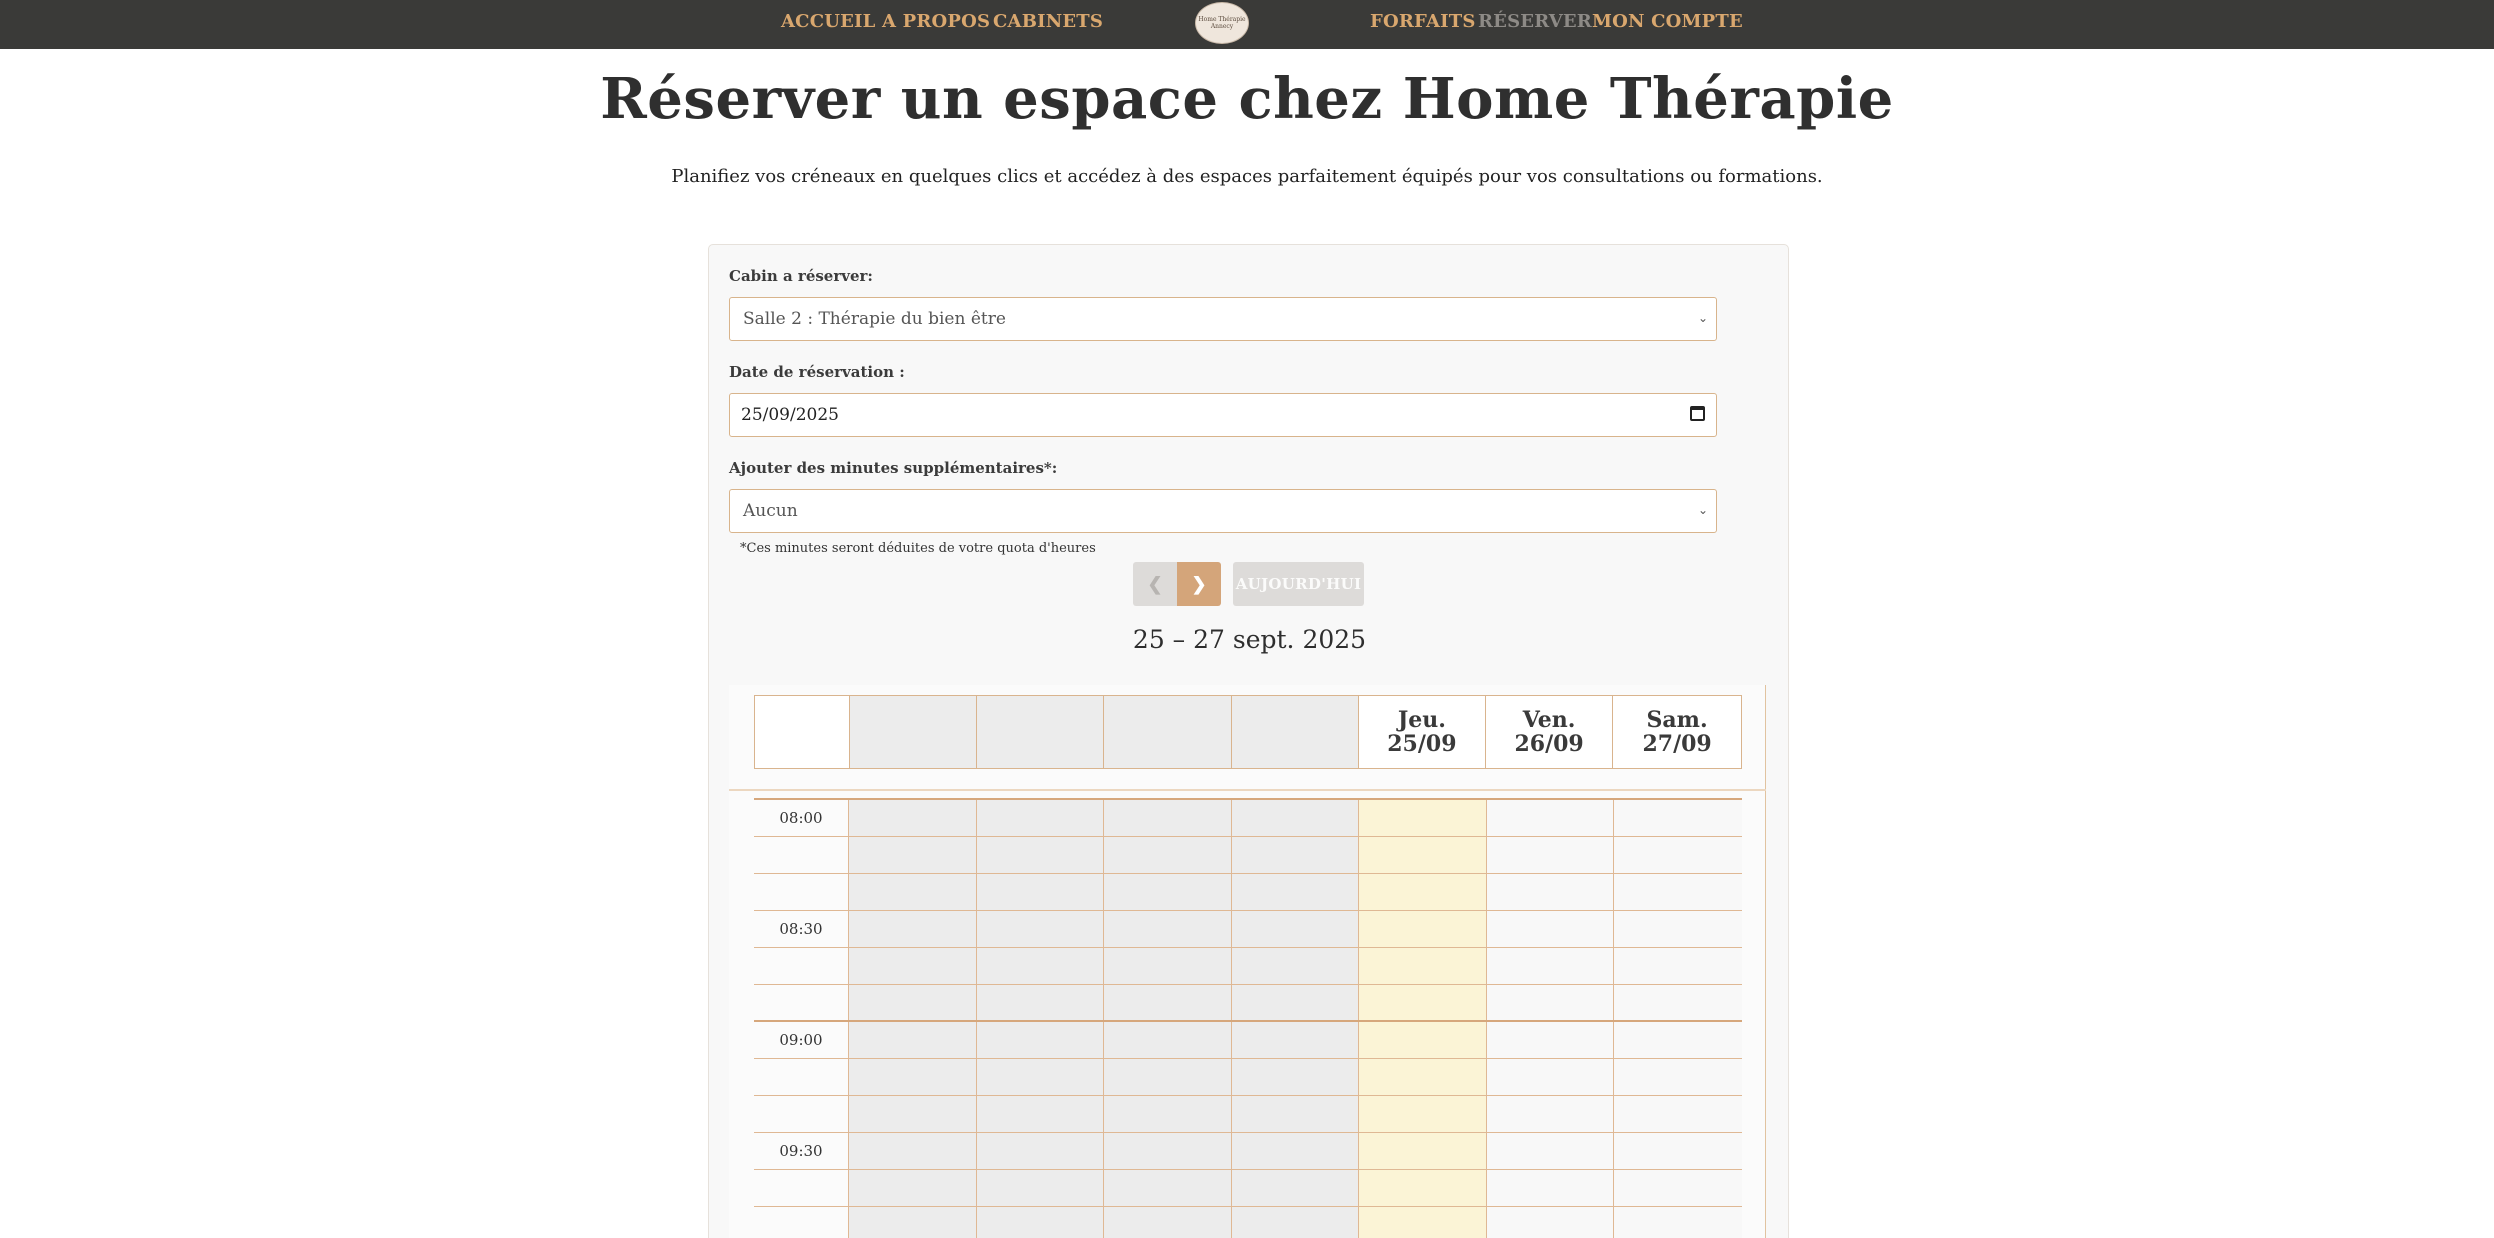 The image size is (2494, 1238). What do you see at coordinates (1423, 21) in the screenshot?
I see `nav-link-forfaits: FORFAITS` at bounding box center [1423, 21].